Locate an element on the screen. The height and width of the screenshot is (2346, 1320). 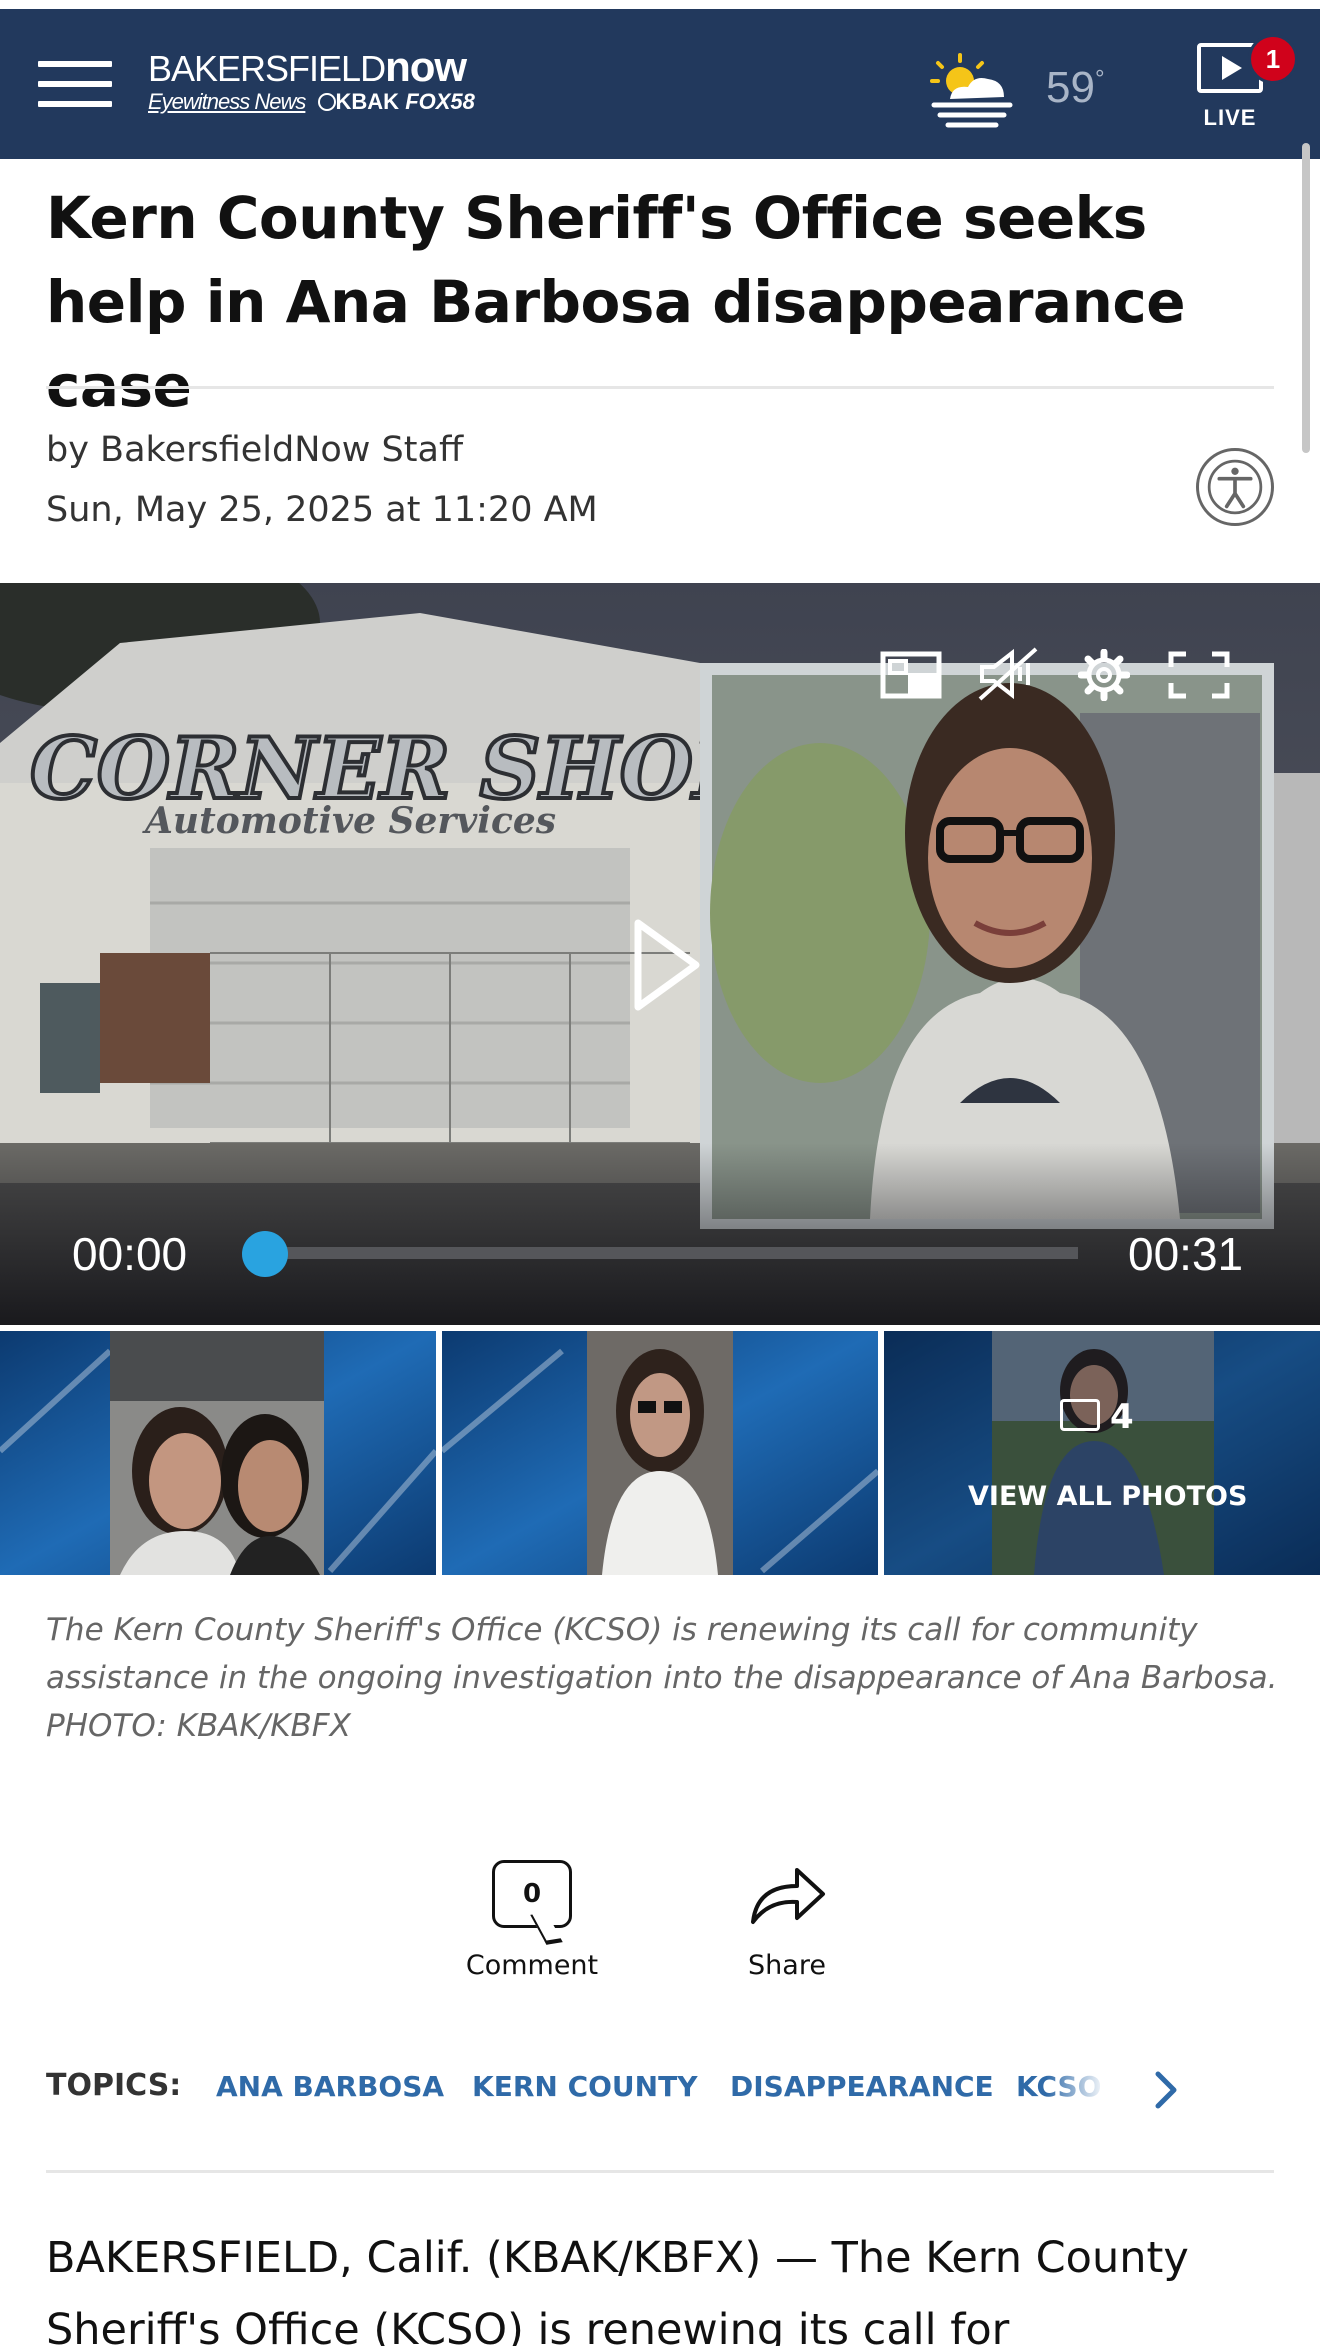
title-divider is located at coordinates (660, 387).